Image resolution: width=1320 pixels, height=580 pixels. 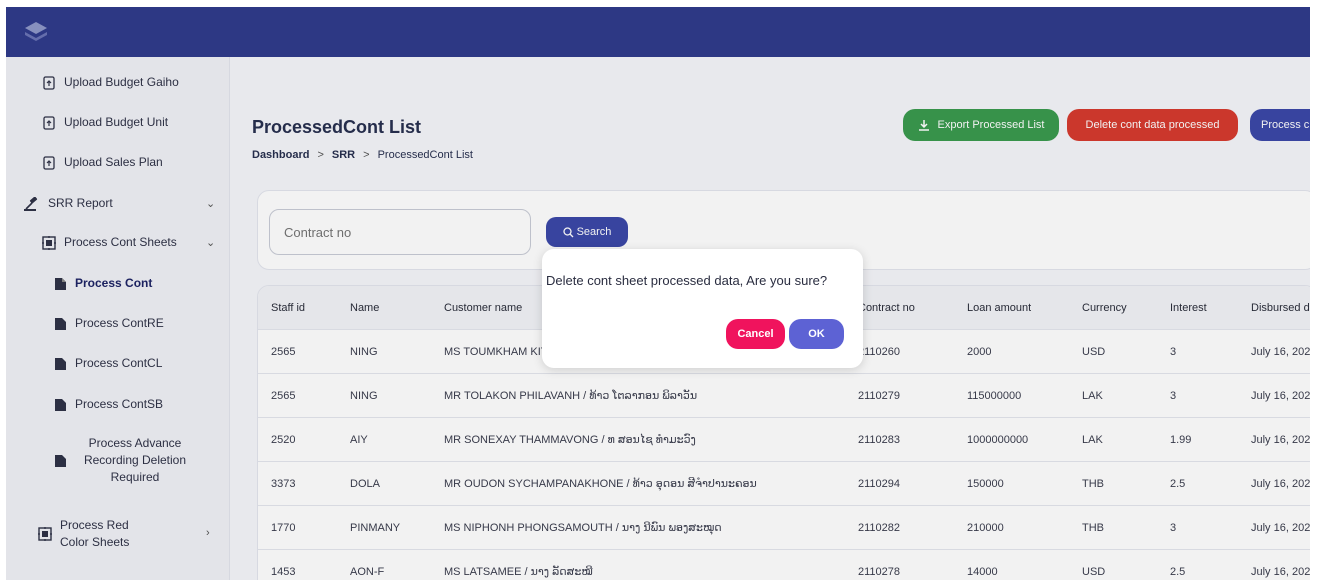 I want to click on cancel-button: Cancel, so click(x=755, y=334).